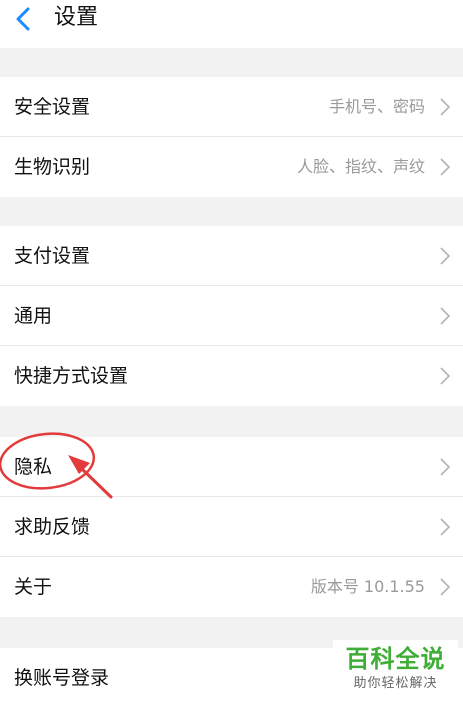  I want to click on page-title: 设置, so click(76, 17).